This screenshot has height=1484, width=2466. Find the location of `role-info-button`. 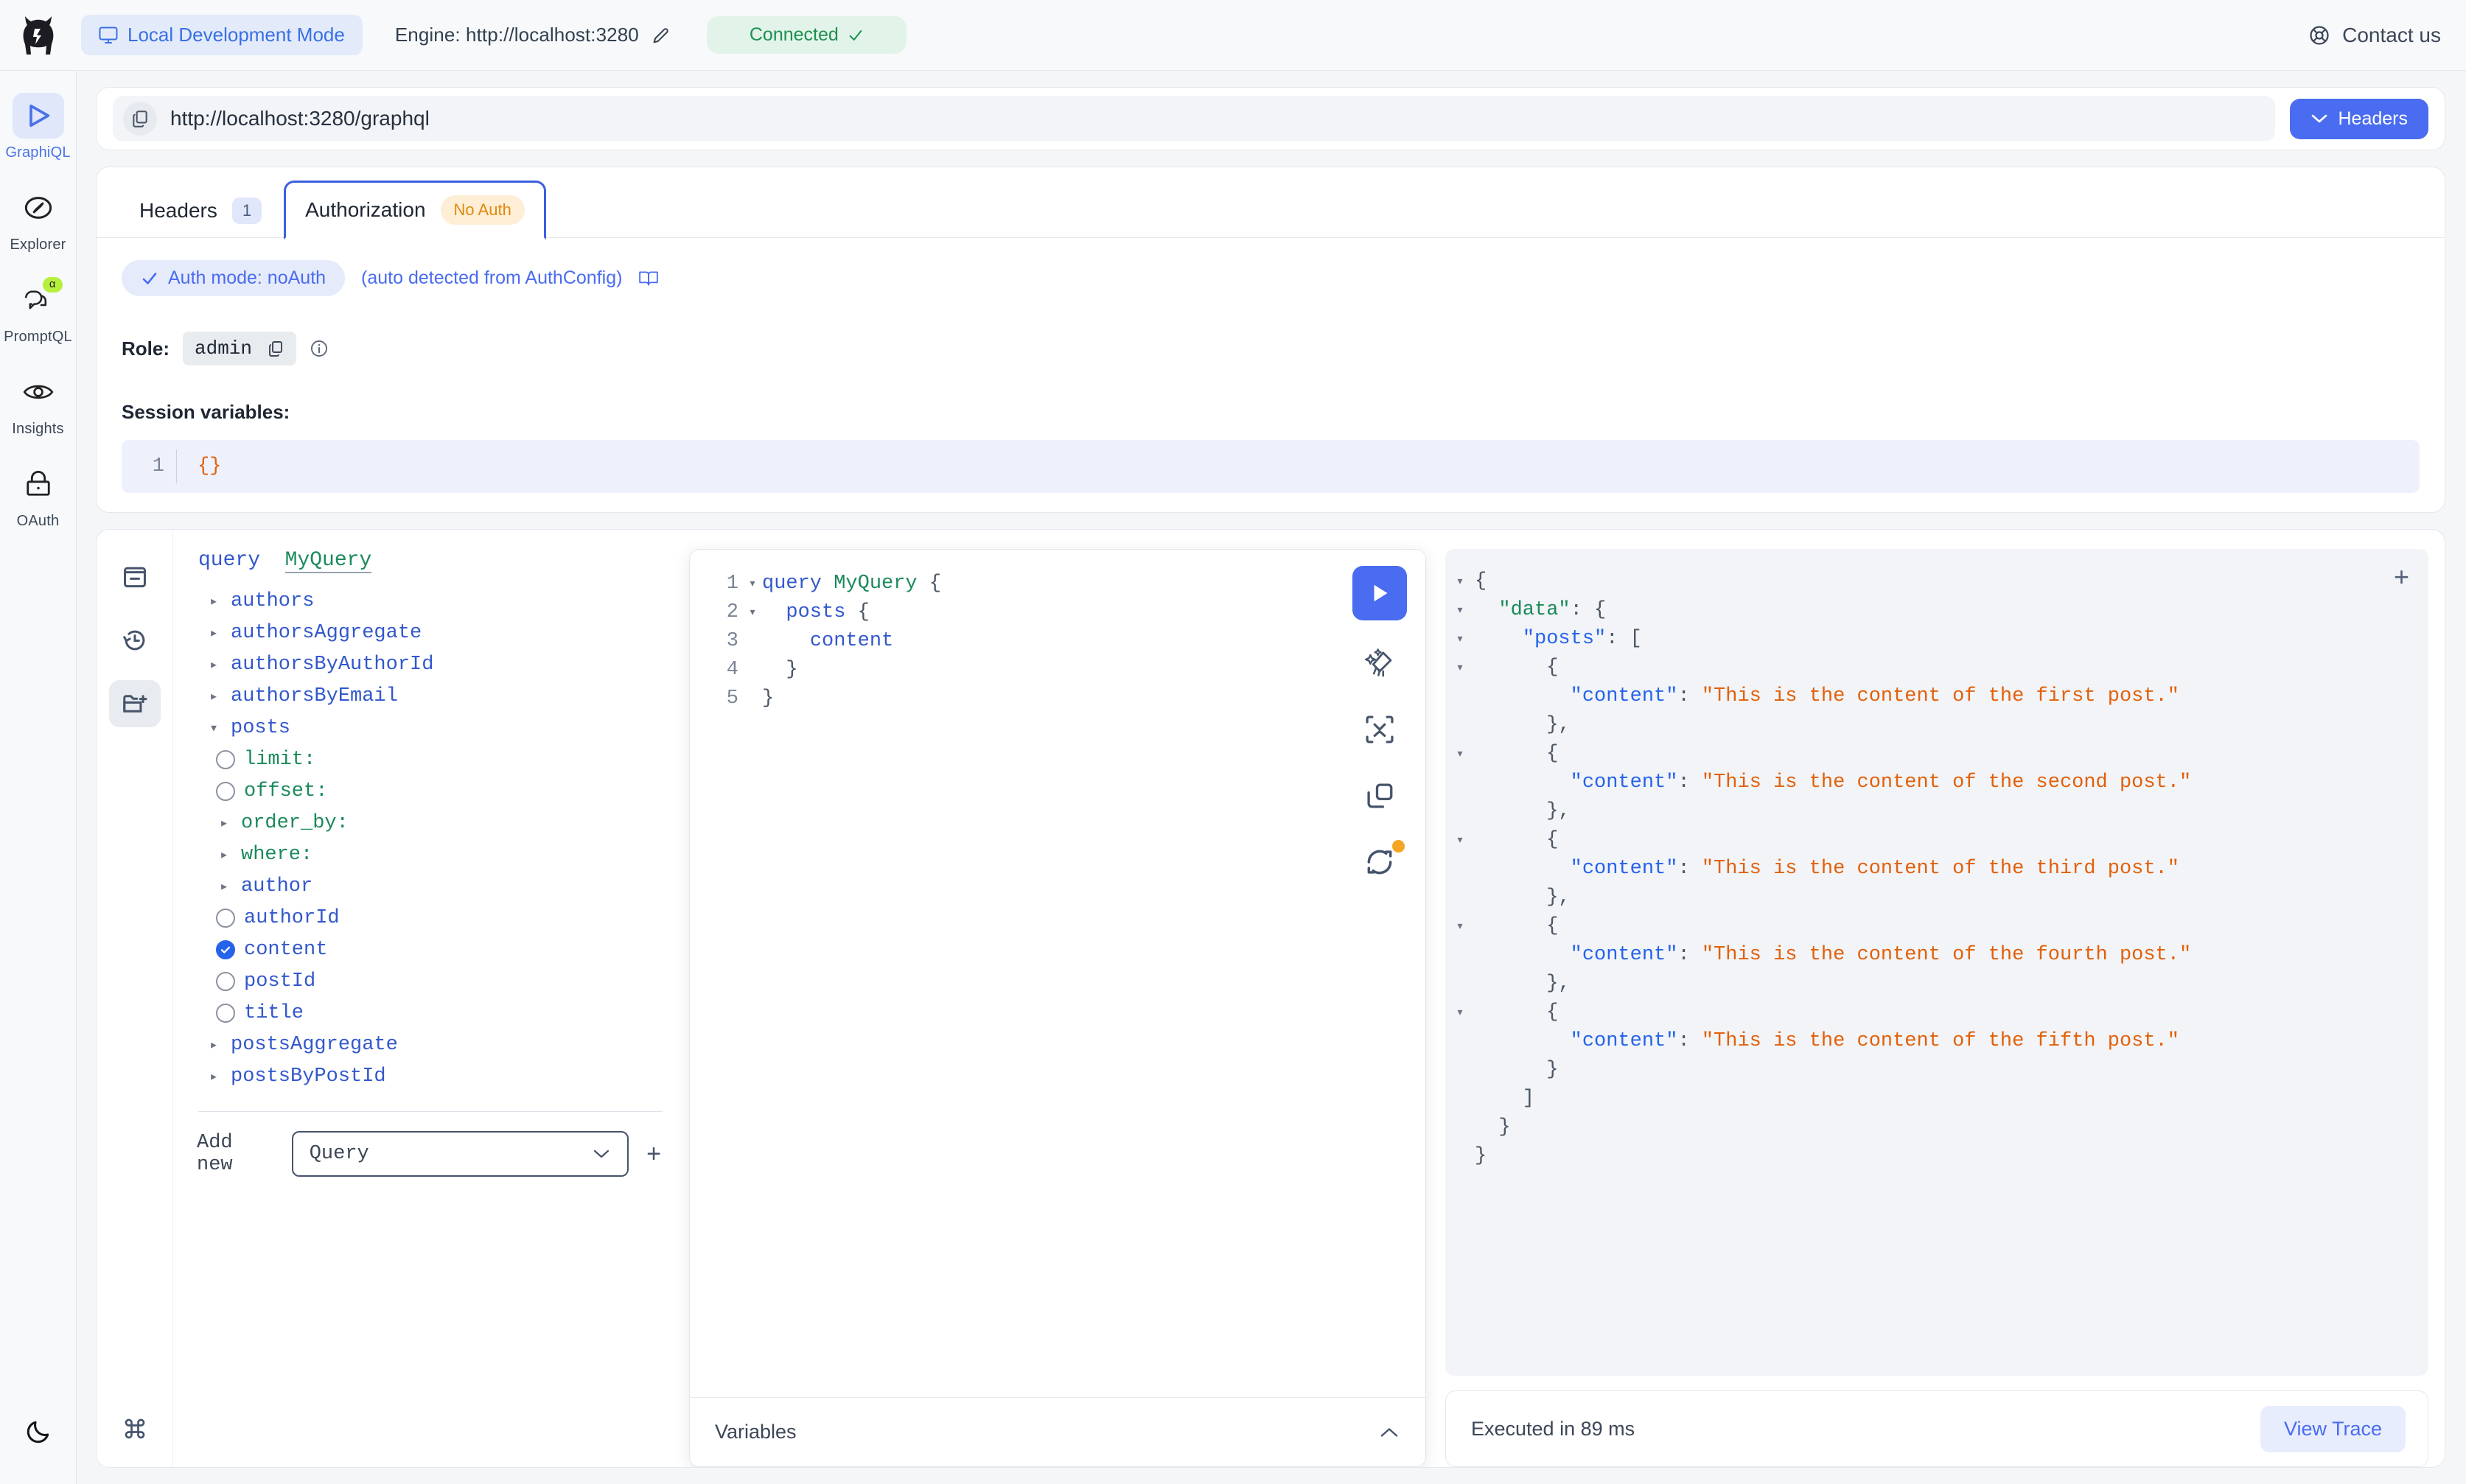

role-info-button is located at coordinates (320, 348).